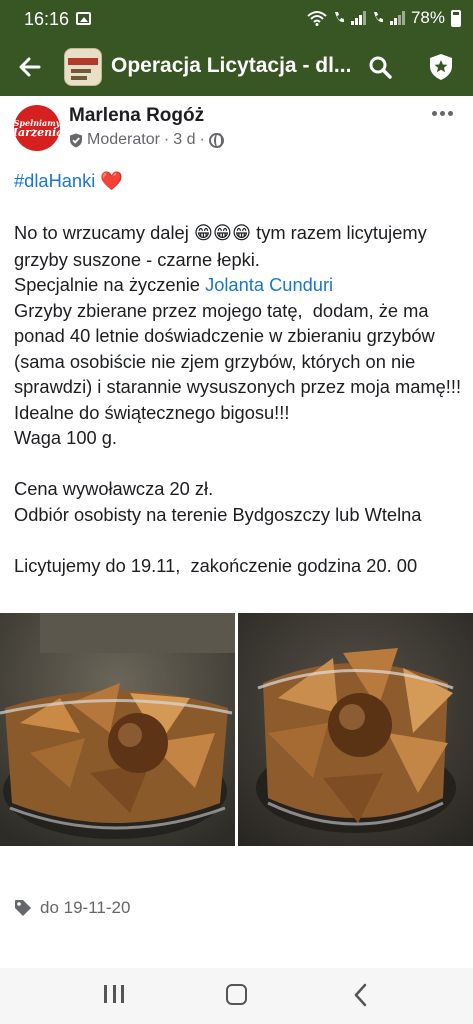  I want to click on shield-star-icon, so click(441, 67).